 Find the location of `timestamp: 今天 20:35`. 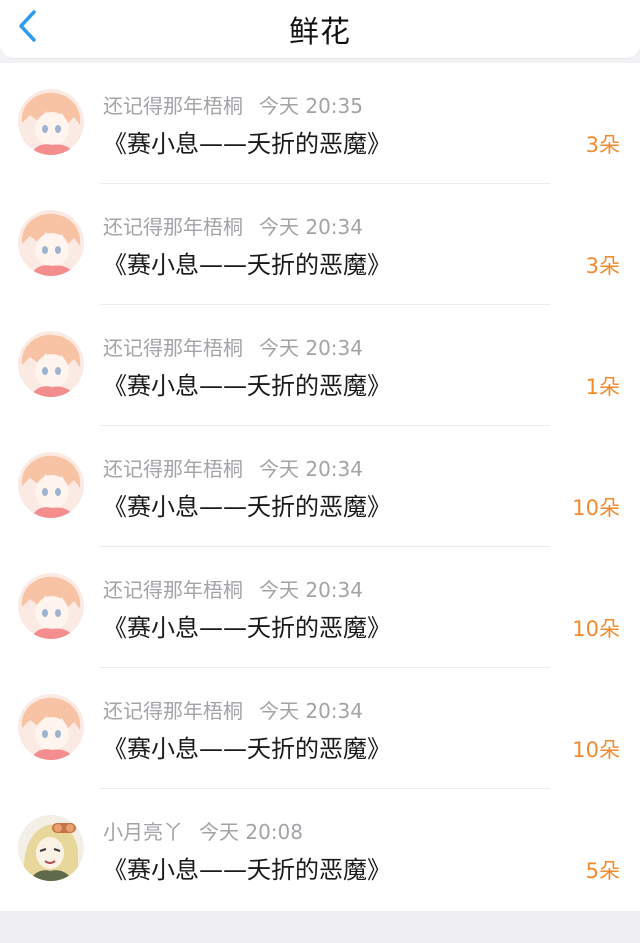

timestamp: 今天 20:35 is located at coordinates (311, 106).